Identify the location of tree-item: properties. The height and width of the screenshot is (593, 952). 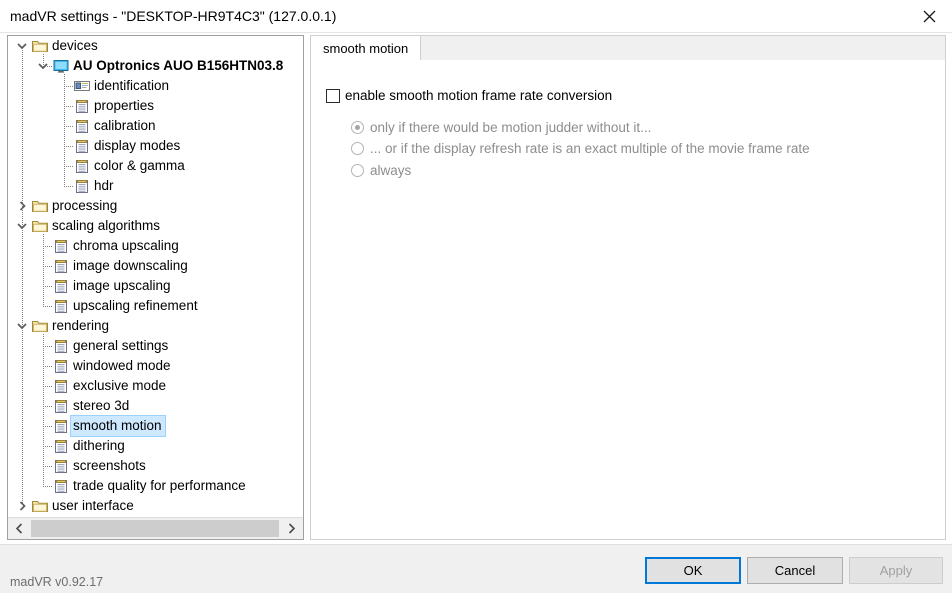
(155, 106).